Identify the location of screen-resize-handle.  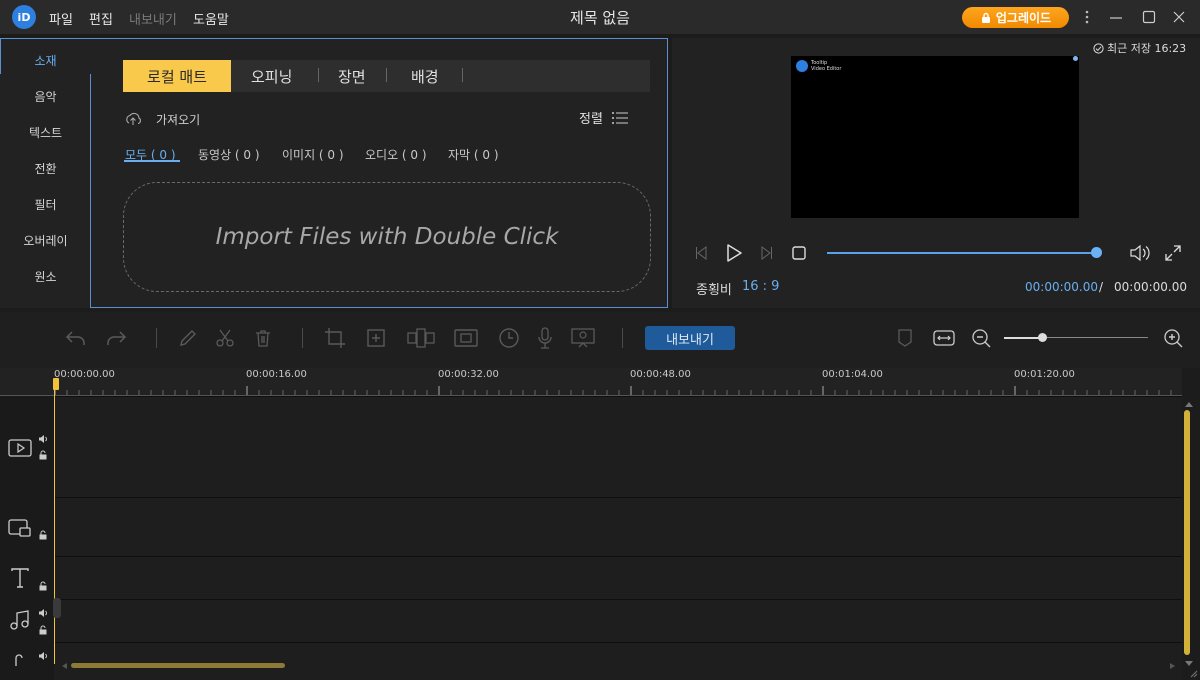
(1075, 58).